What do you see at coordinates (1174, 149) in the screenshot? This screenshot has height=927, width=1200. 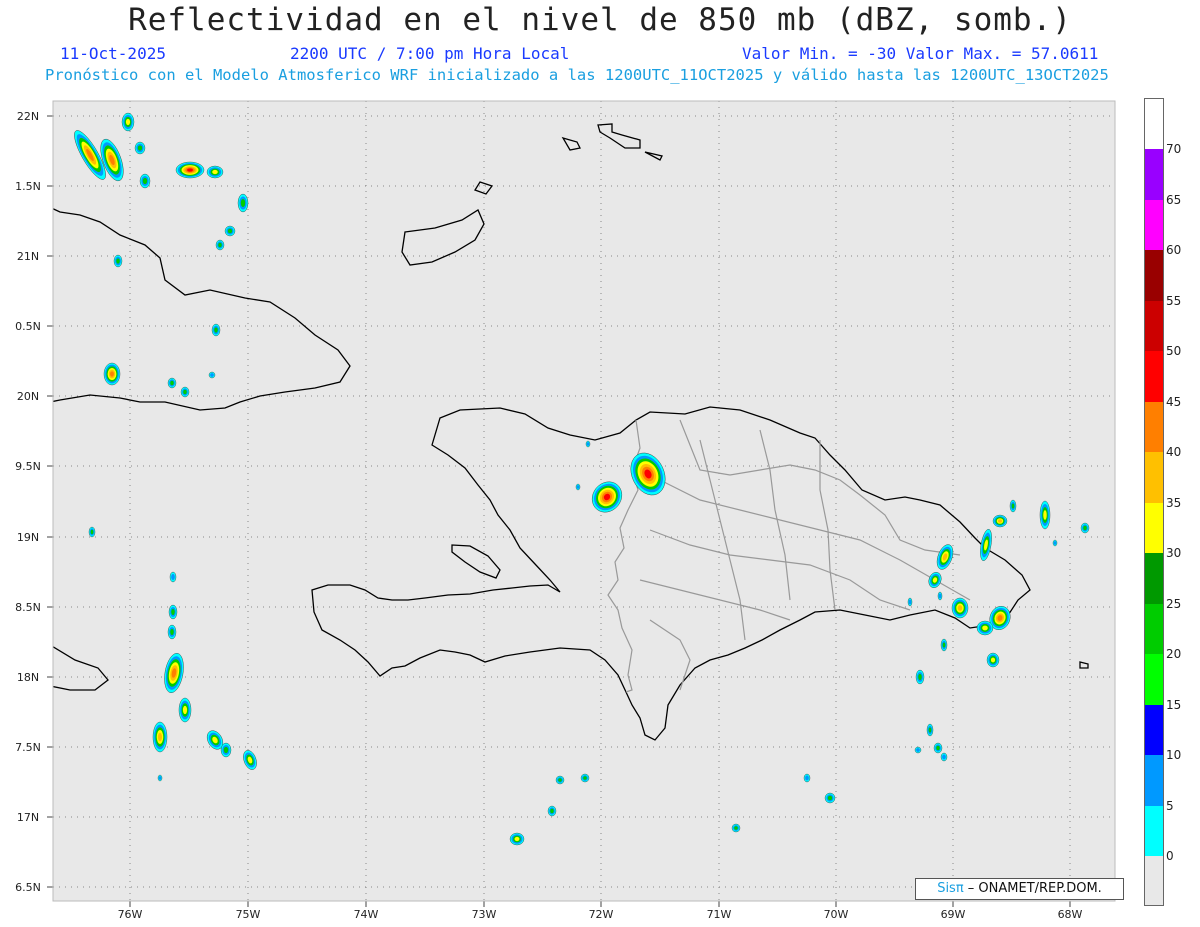 I see `color-scale-label: 70` at bounding box center [1174, 149].